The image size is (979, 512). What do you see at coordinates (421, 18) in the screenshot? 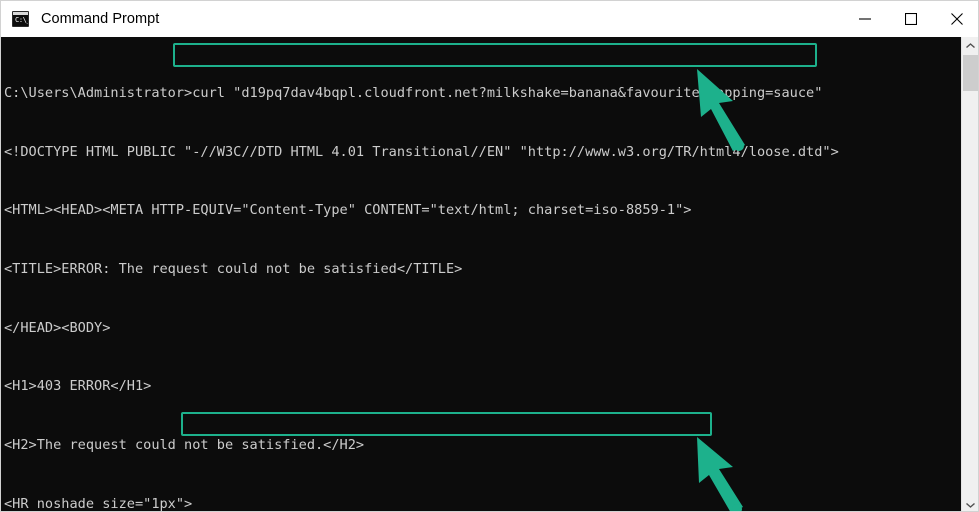
I see `titlebar-left: C:\_ Command Prompt` at bounding box center [421, 18].